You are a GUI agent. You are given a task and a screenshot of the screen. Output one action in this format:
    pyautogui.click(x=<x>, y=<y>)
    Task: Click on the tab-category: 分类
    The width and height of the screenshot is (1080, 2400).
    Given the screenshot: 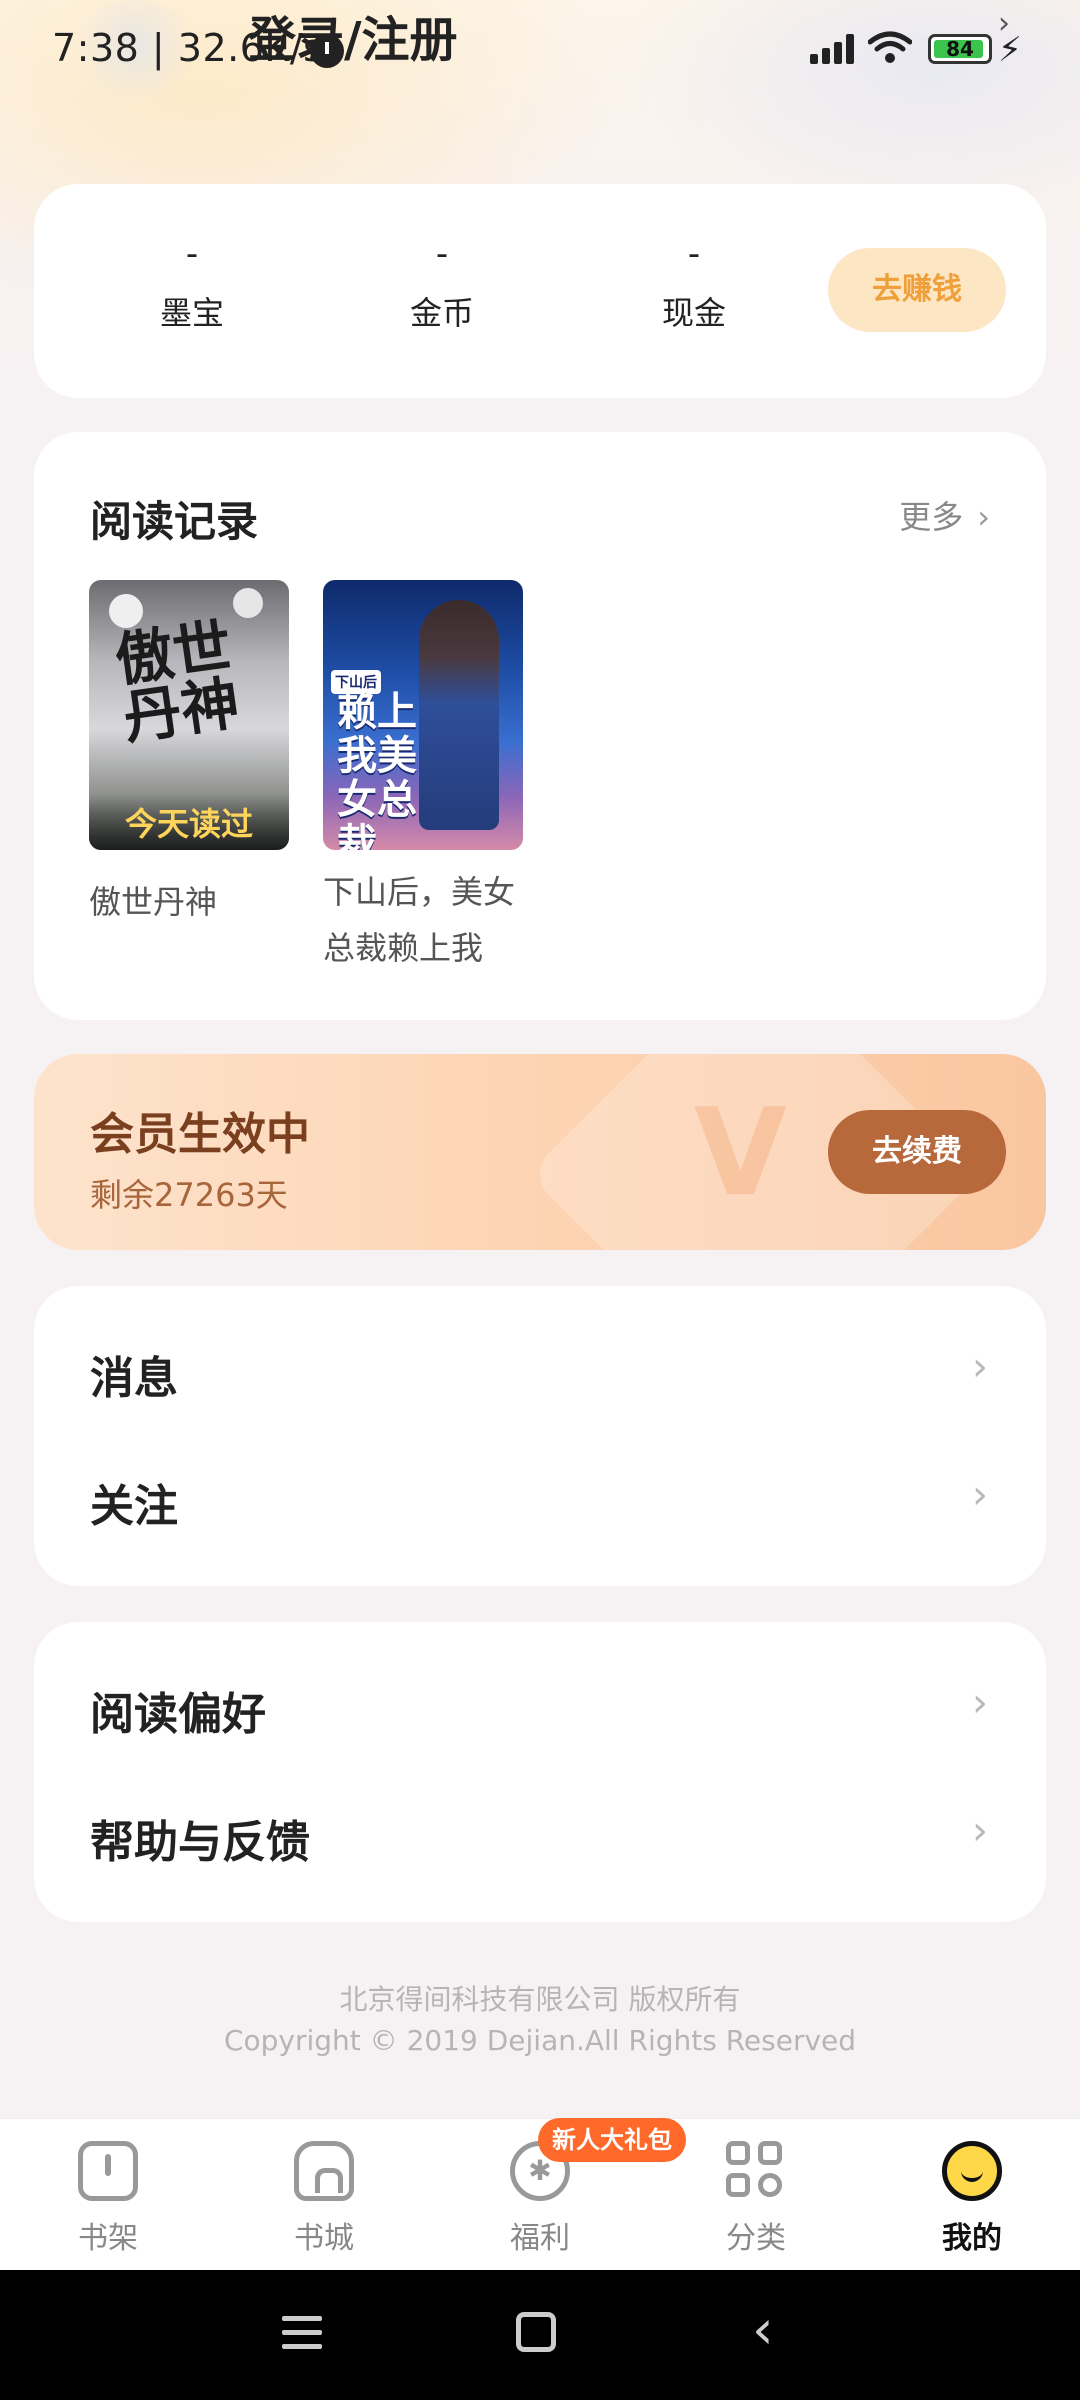 What is the action you would take?
    pyautogui.click(x=756, y=2199)
    